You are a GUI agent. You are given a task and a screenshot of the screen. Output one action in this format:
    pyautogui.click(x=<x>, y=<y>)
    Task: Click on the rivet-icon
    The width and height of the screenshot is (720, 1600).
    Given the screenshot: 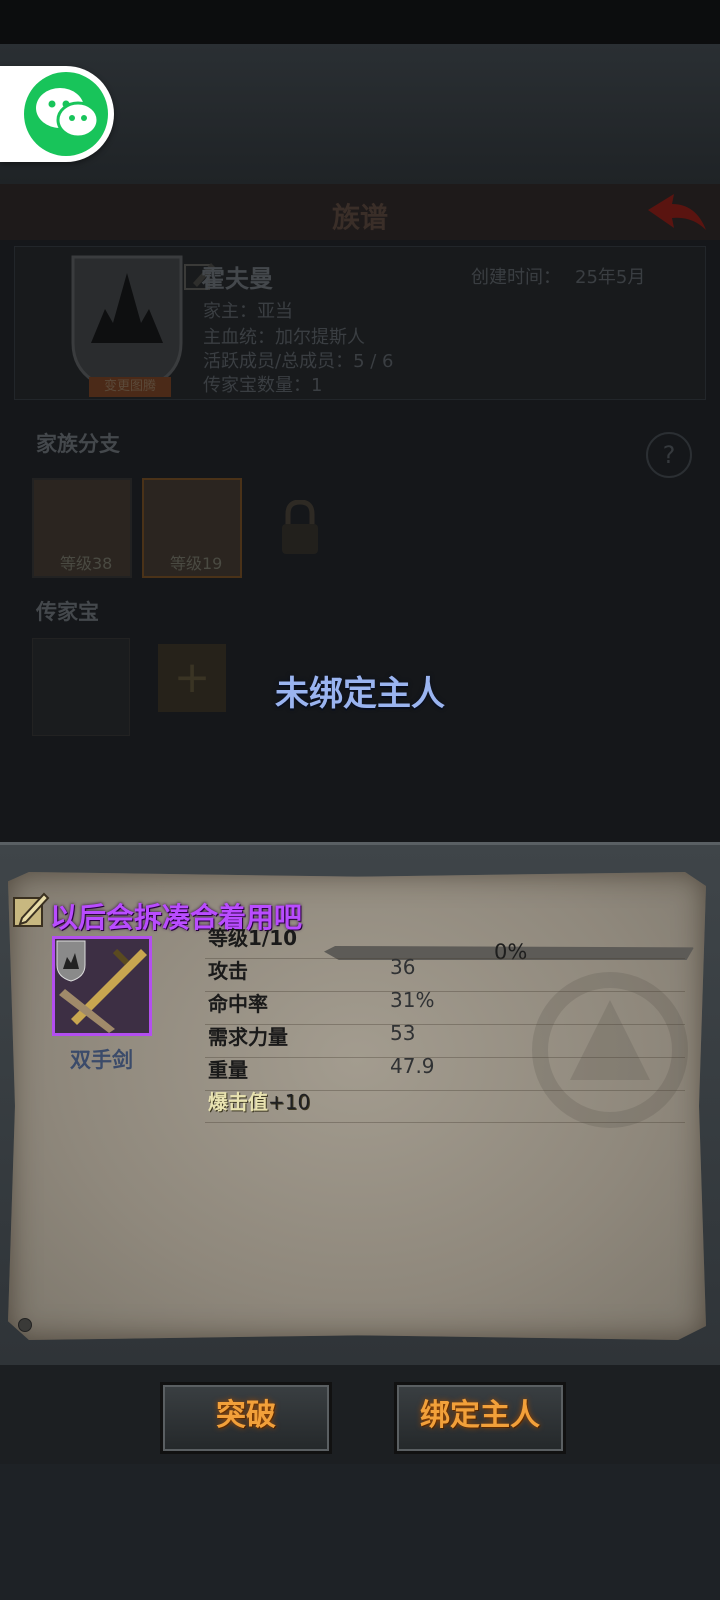 What is the action you would take?
    pyautogui.click(x=25, y=1325)
    